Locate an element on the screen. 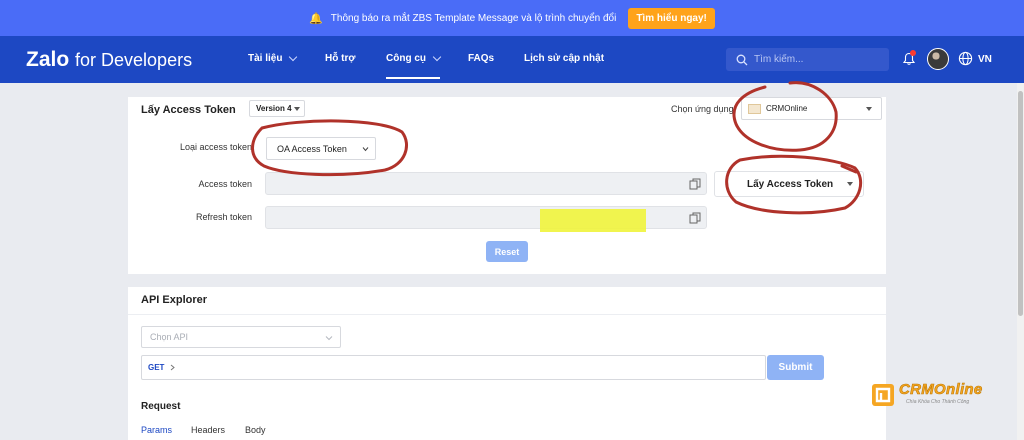  nav-item-support: Hỗ trợ is located at coordinates (340, 58).